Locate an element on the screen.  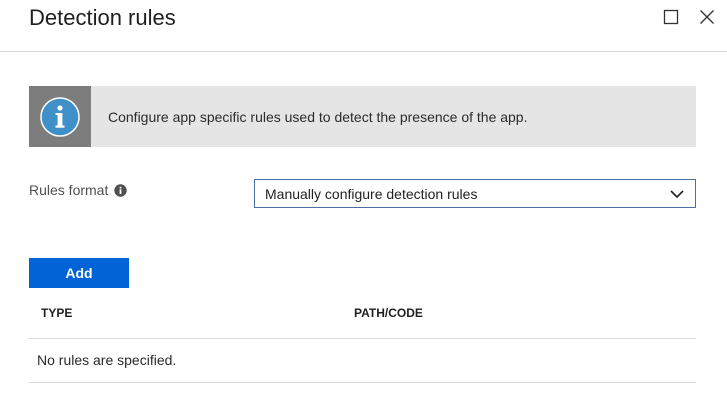
close-icon is located at coordinates (707, 17).